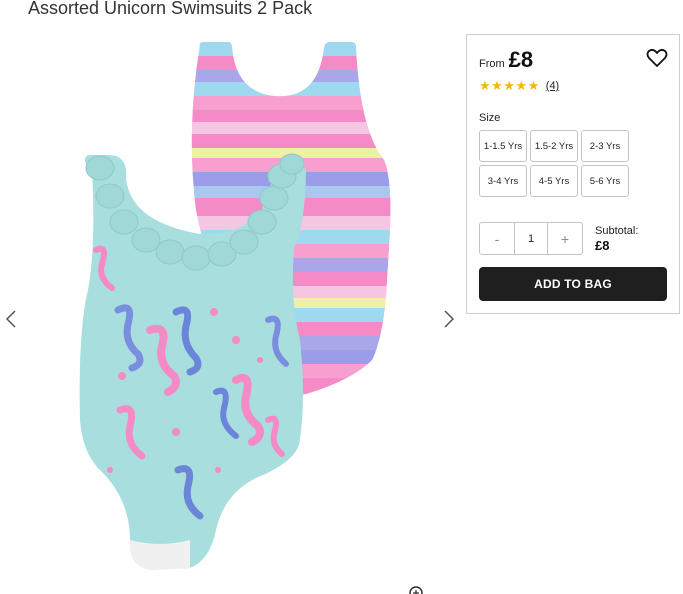  Describe the element at coordinates (503, 146) in the screenshot. I see `size-option: 1-1.5 Yrs` at that location.